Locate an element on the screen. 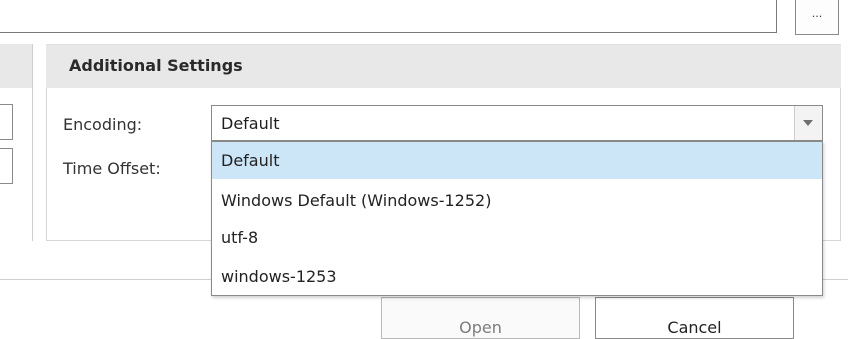 Image resolution: width=848 pixels, height=339 pixels. left-panel-header is located at coordinates (16, 66).